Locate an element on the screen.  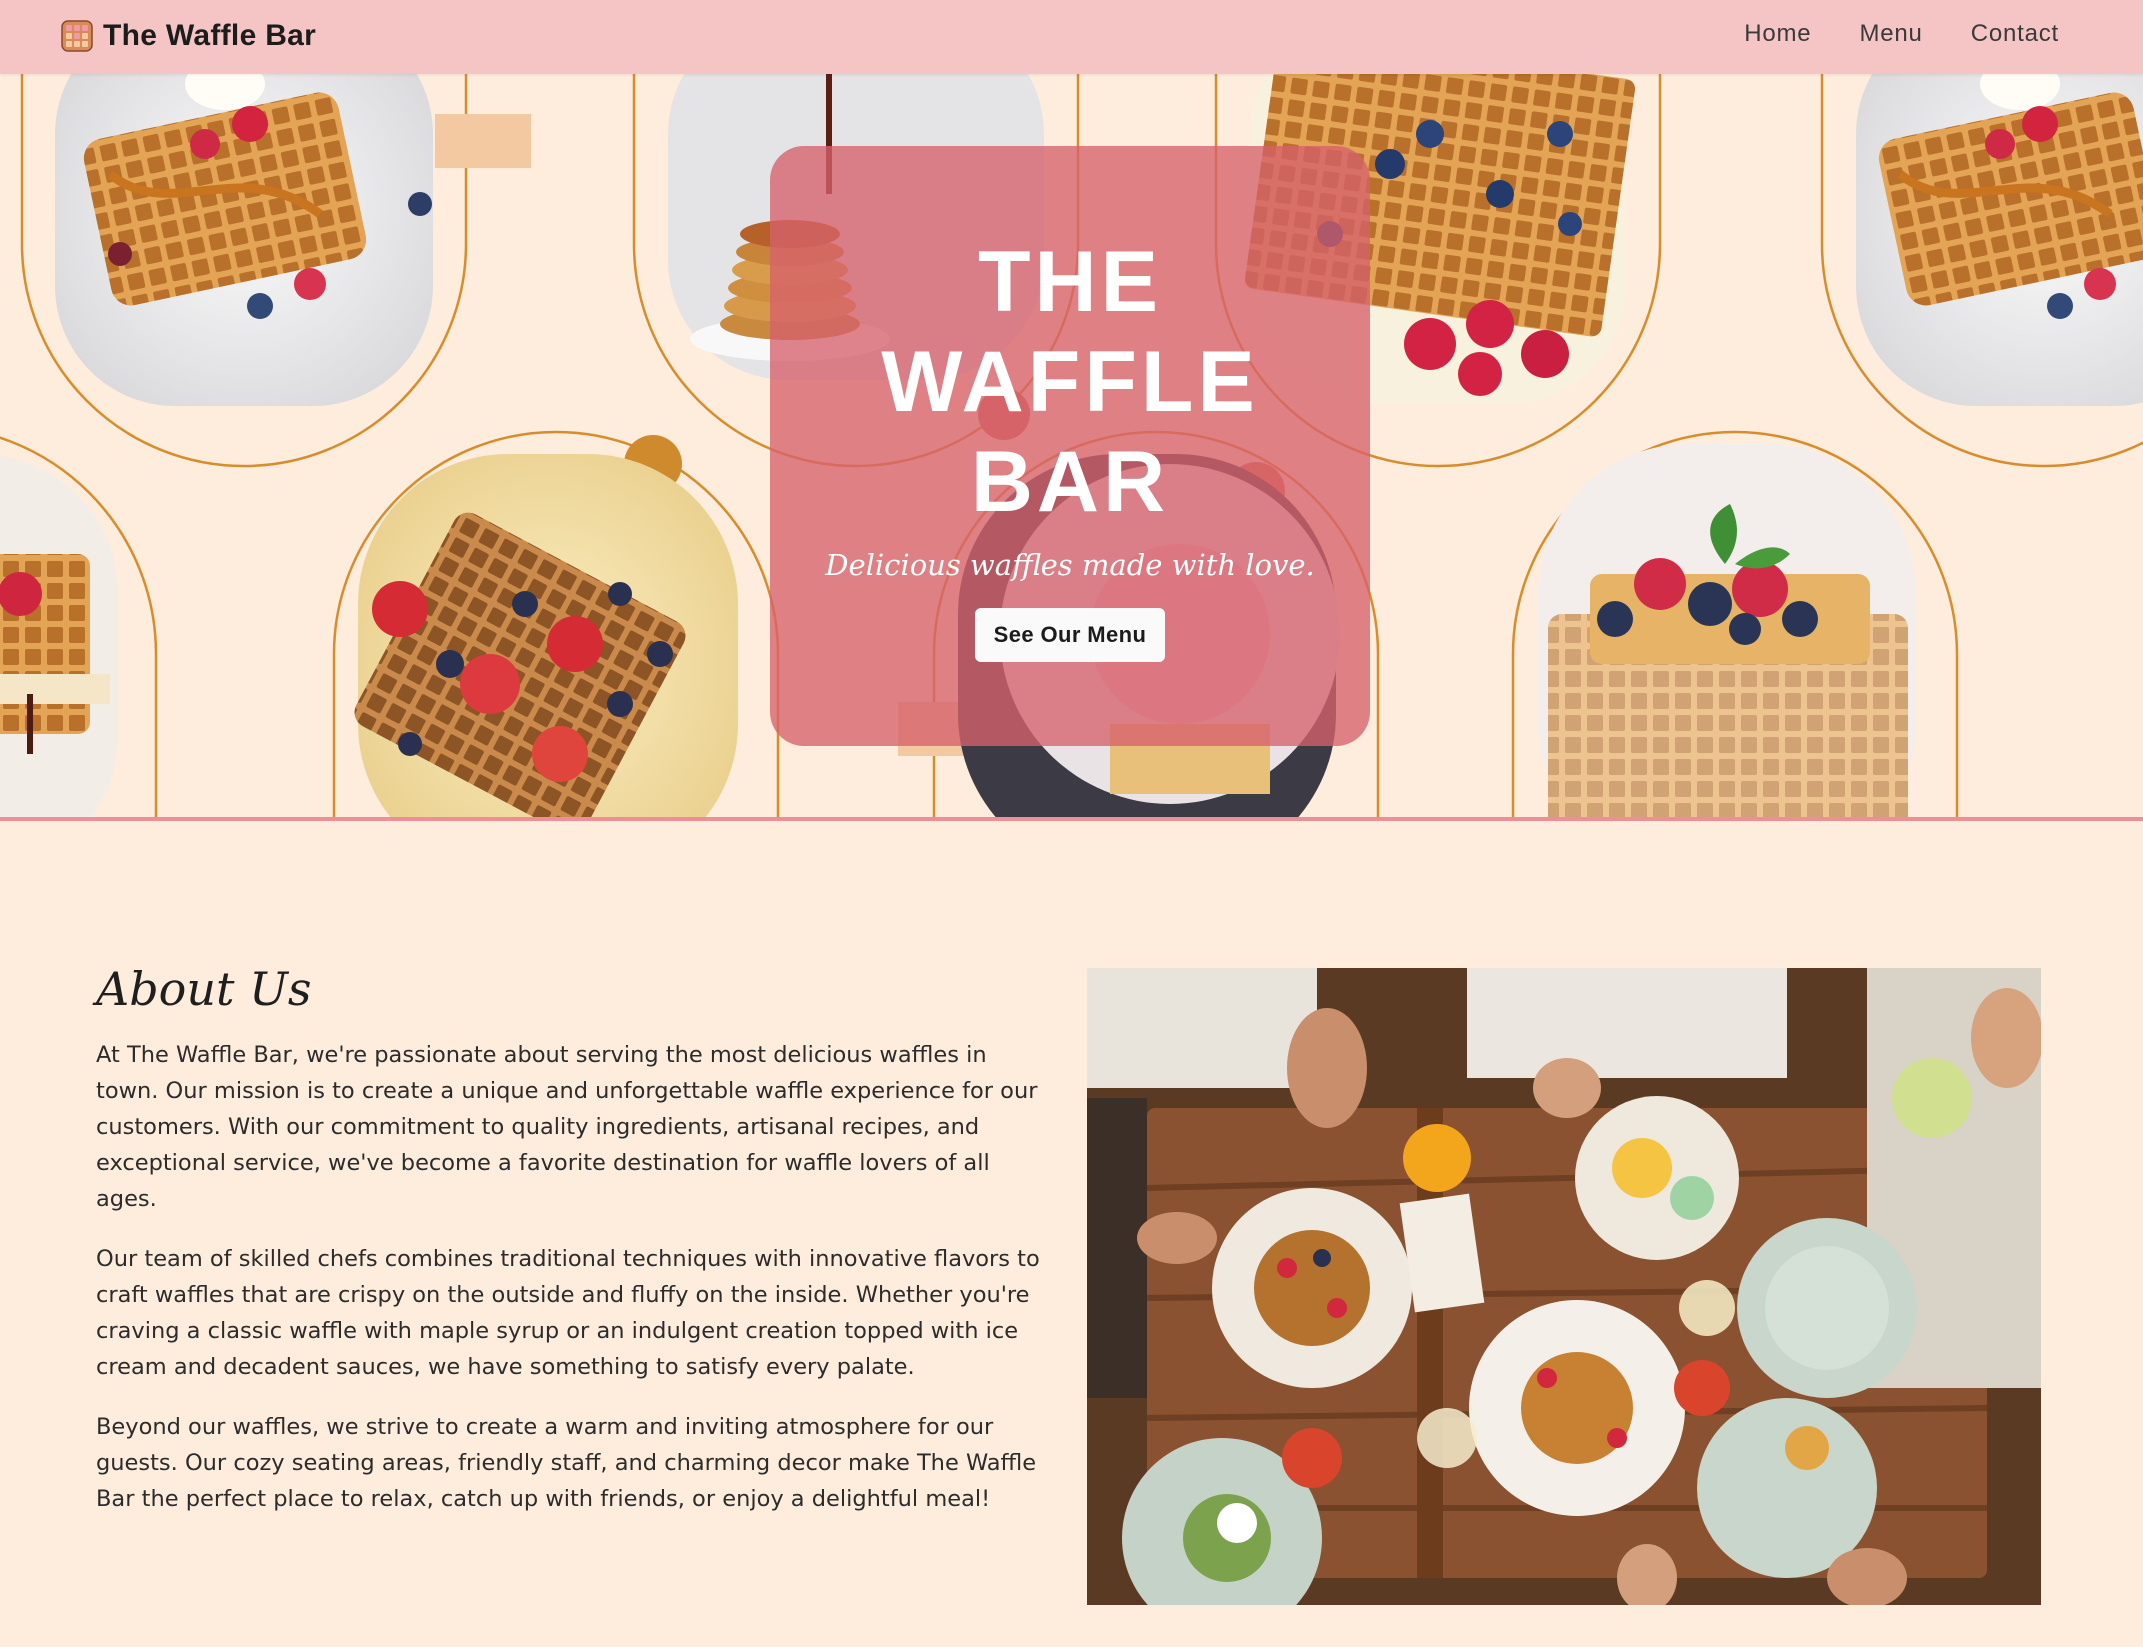
hero-title: THE WAFFLE BAR is located at coordinates (1070, 382).